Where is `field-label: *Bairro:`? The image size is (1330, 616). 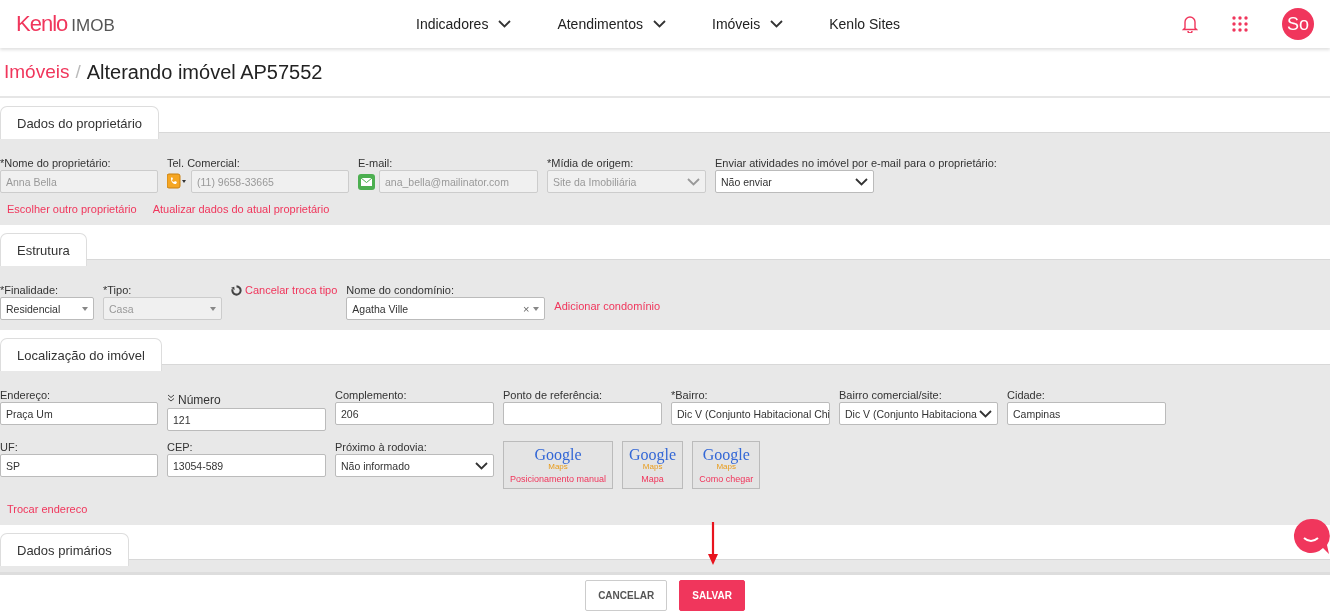
field-label: *Bairro: is located at coordinates (690, 395).